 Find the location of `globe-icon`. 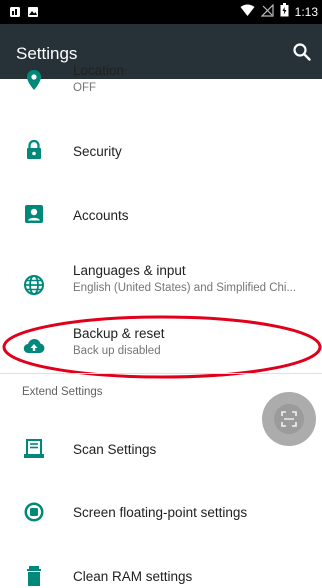

globe-icon is located at coordinates (34, 285).